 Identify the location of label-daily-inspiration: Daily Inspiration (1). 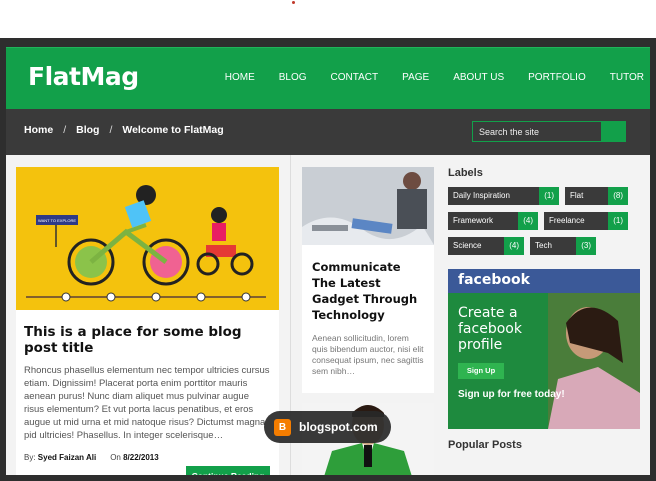
(503, 196).